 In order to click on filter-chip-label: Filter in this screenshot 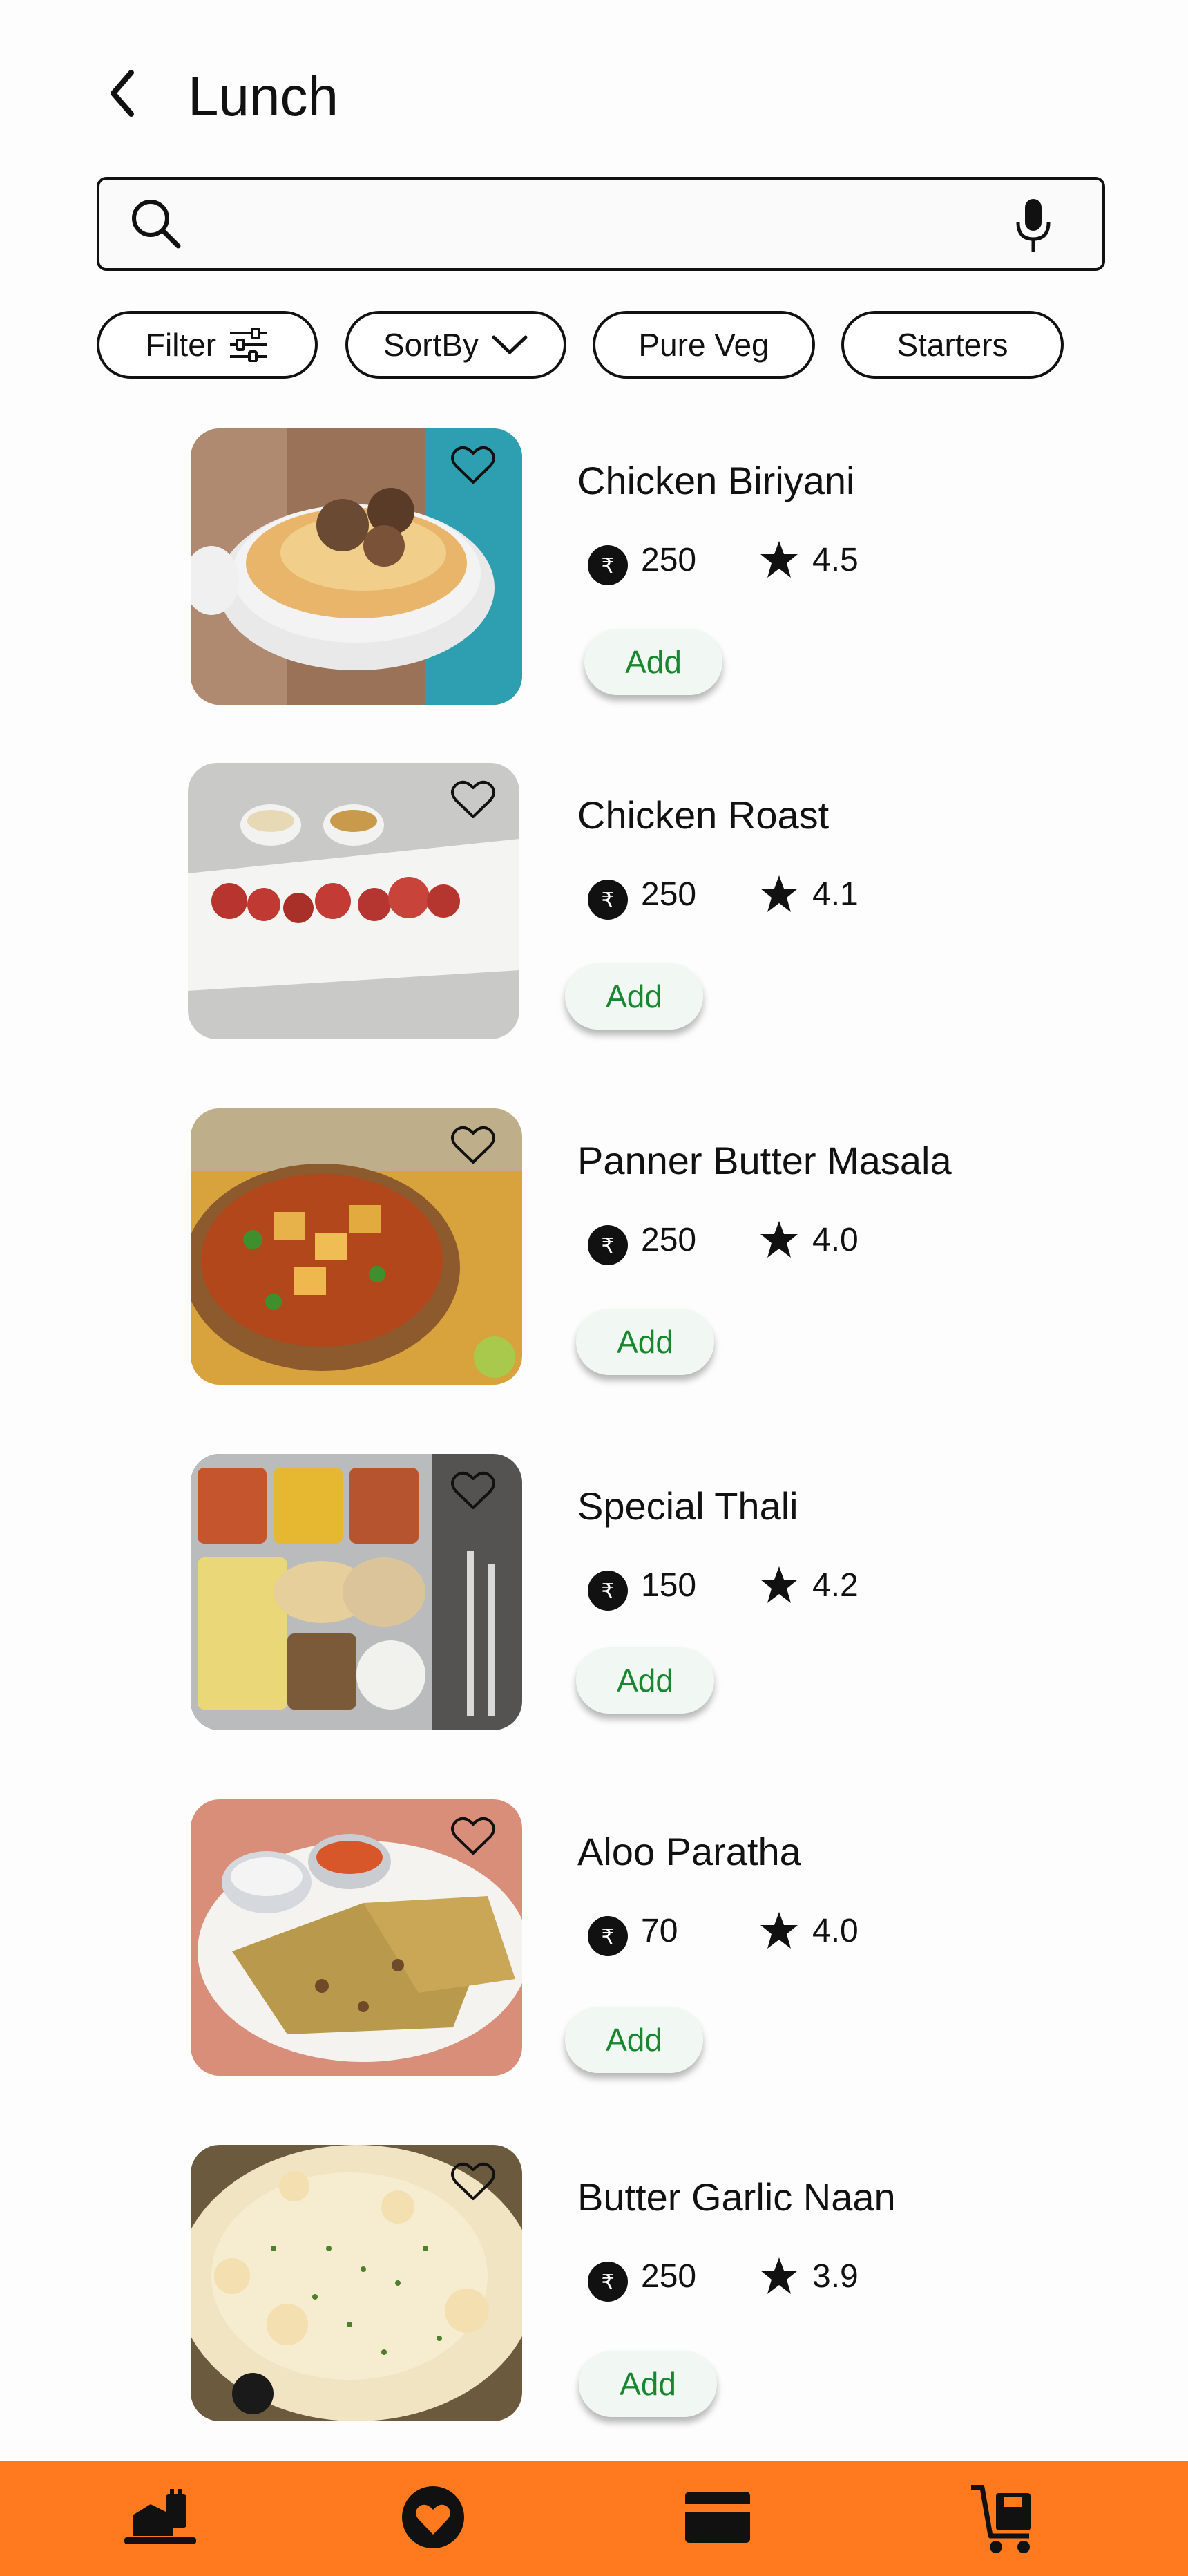, I will do `click(181, 345)`.